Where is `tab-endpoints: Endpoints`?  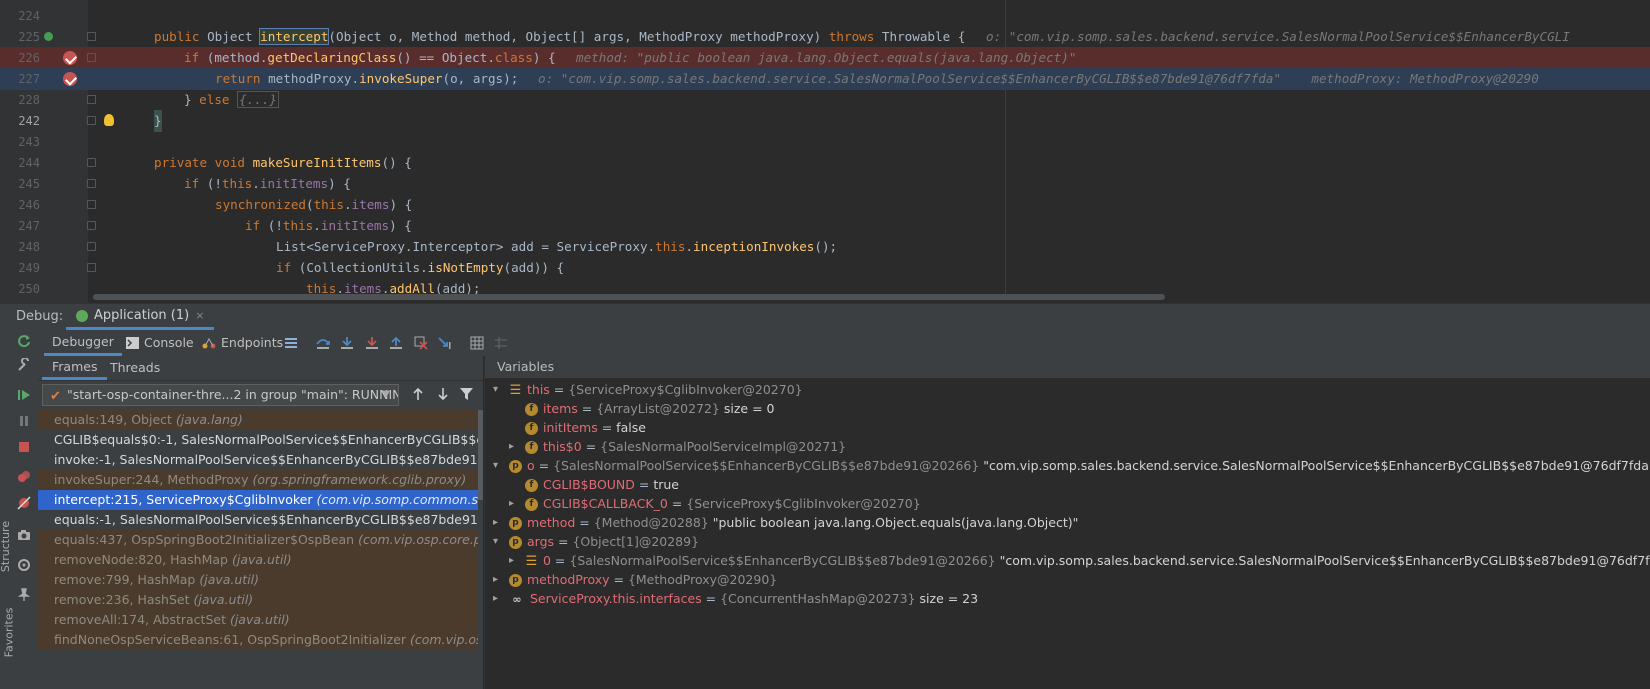
tab-endpoints: Endpoints is located at coordinates (242, 343).